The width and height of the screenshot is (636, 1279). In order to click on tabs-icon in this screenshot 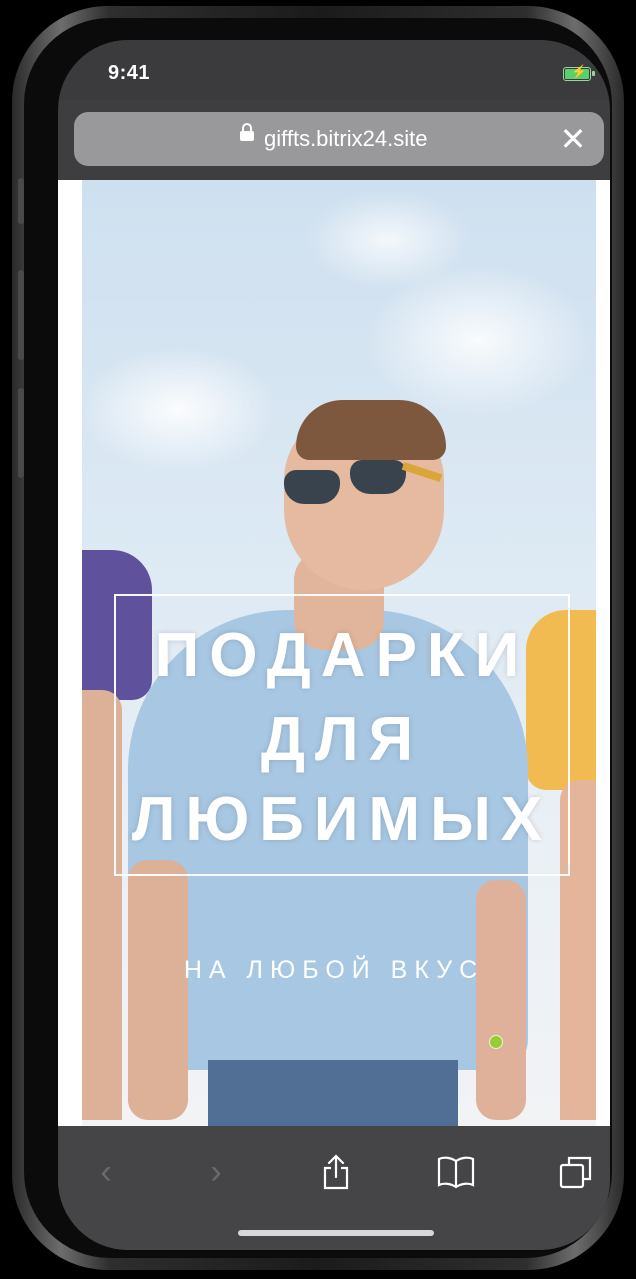, I will do `click(575, 1172)`.